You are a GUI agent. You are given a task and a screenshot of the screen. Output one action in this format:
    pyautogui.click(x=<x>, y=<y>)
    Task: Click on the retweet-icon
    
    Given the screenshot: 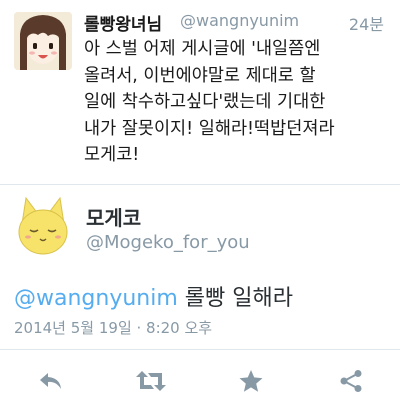 What is the action you would take?
    pyautogui.click(x=151, y=381)
    